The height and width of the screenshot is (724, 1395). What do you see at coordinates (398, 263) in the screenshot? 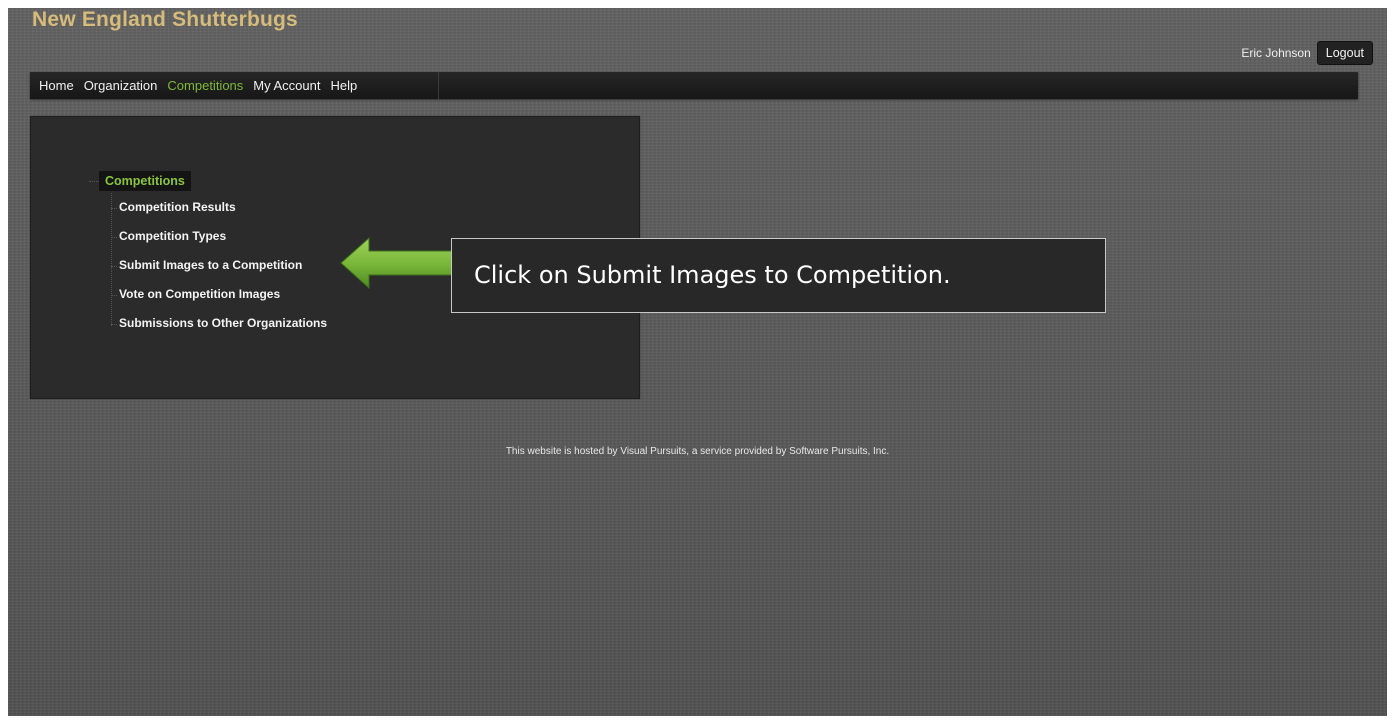
I see `left-arrow-icon` at bounding box center [398, 263].